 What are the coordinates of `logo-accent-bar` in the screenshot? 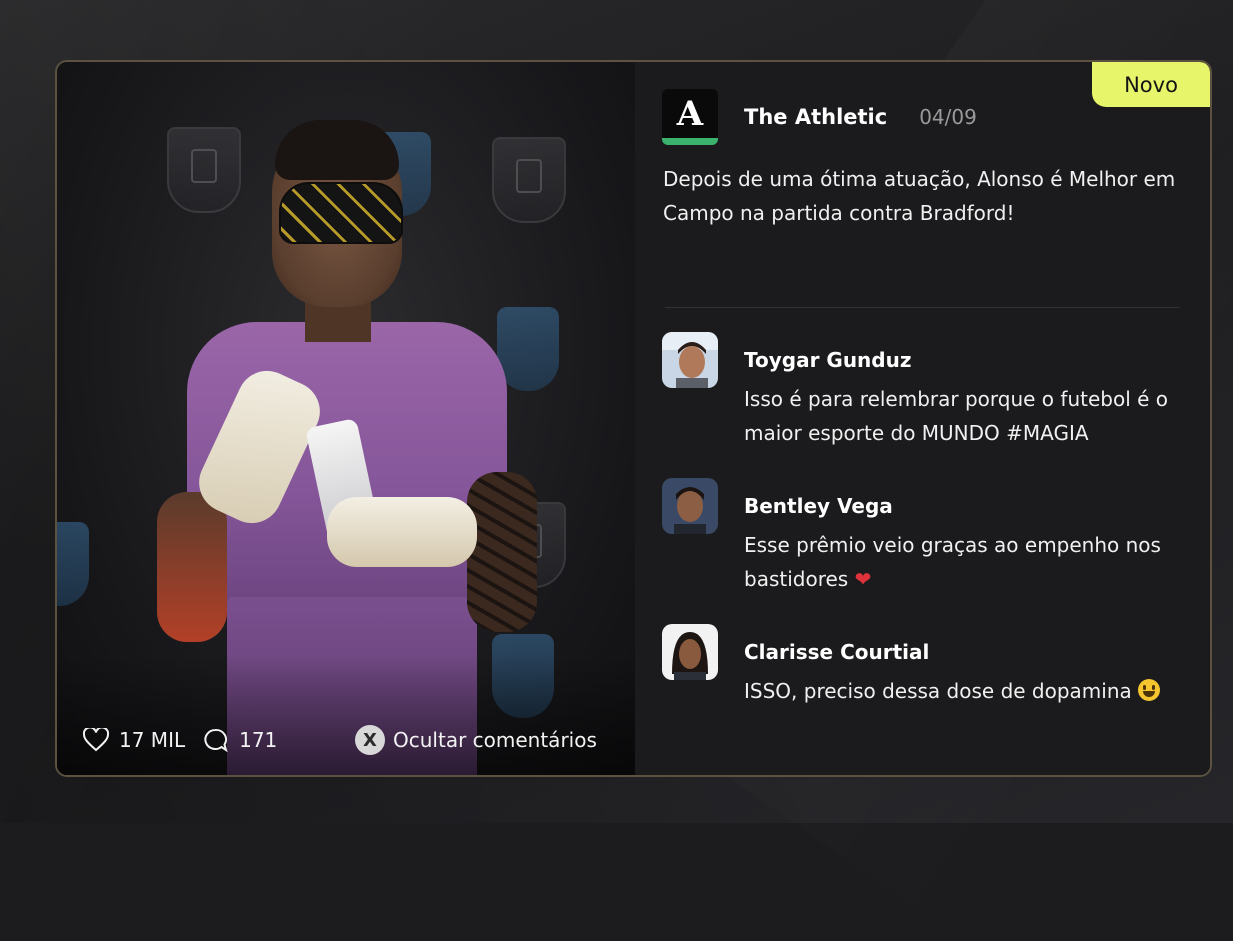 It's located at (690, 141).